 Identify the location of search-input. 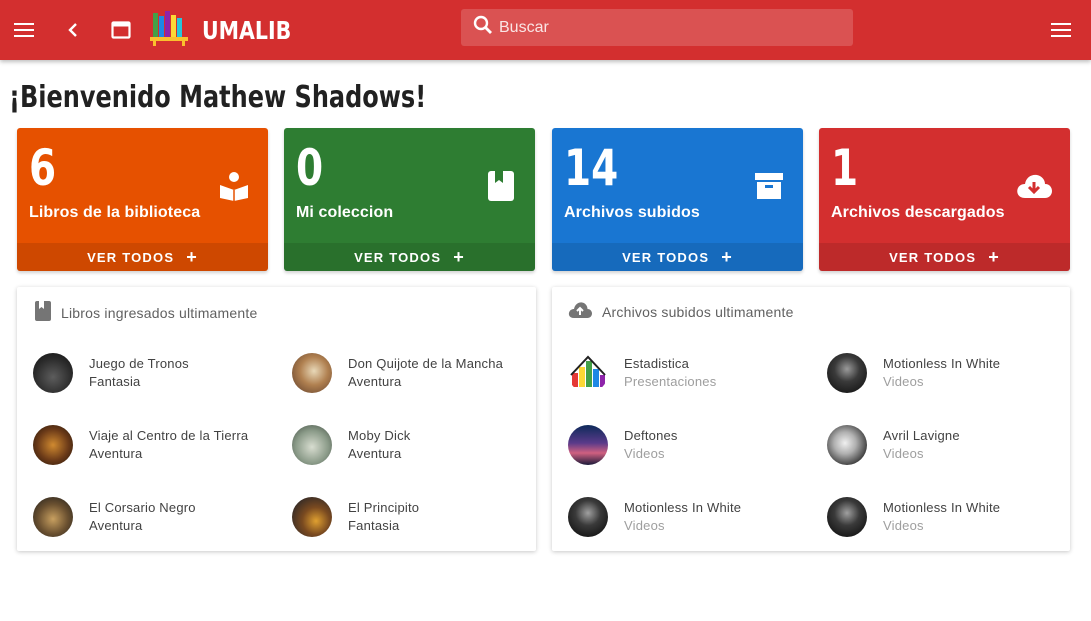
(664, 27).